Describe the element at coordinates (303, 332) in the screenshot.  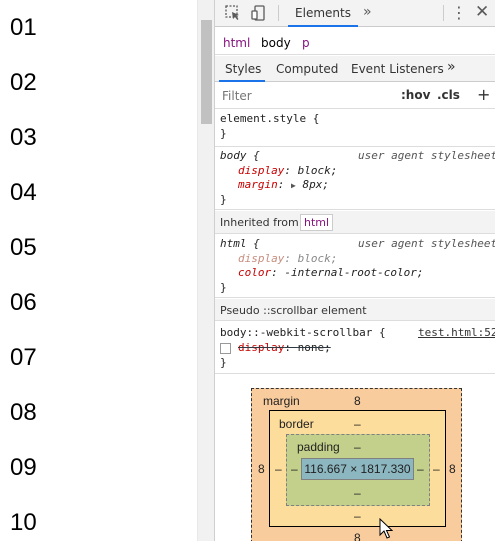
I see `selector-scrollbar: body::-webkit-scrollbar {` at that location.